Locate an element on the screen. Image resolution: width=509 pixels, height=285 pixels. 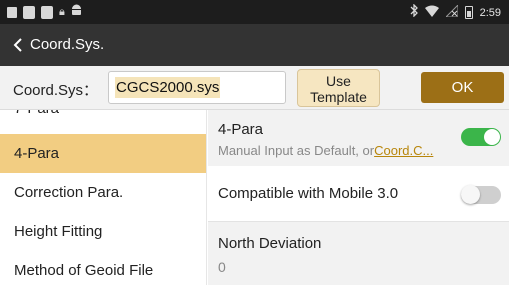
status-right-icons: 2:59 is located at coordinates (455, 12).